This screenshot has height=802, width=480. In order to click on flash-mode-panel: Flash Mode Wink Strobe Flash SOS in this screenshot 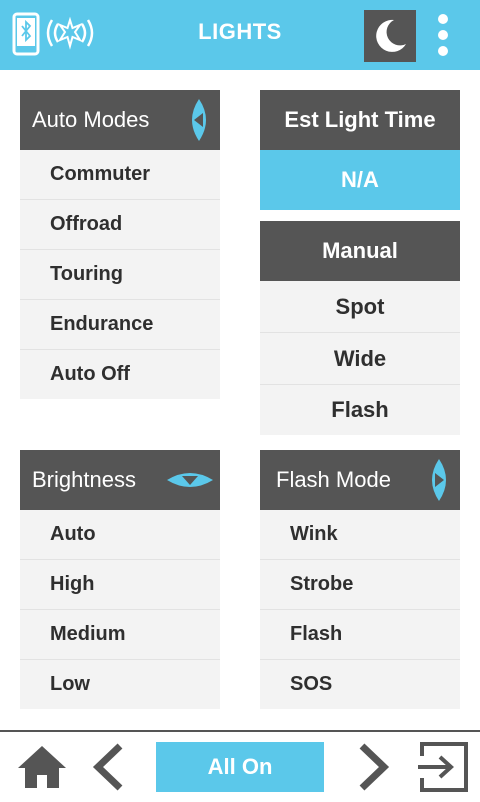, I will do `click(360, 579)`.